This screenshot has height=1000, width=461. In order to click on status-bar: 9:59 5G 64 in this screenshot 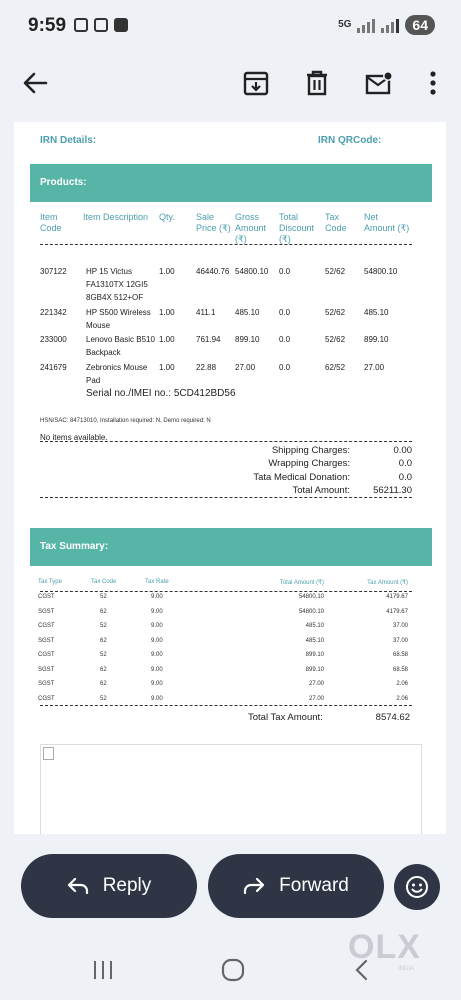, I will do `click(230, 26)`.